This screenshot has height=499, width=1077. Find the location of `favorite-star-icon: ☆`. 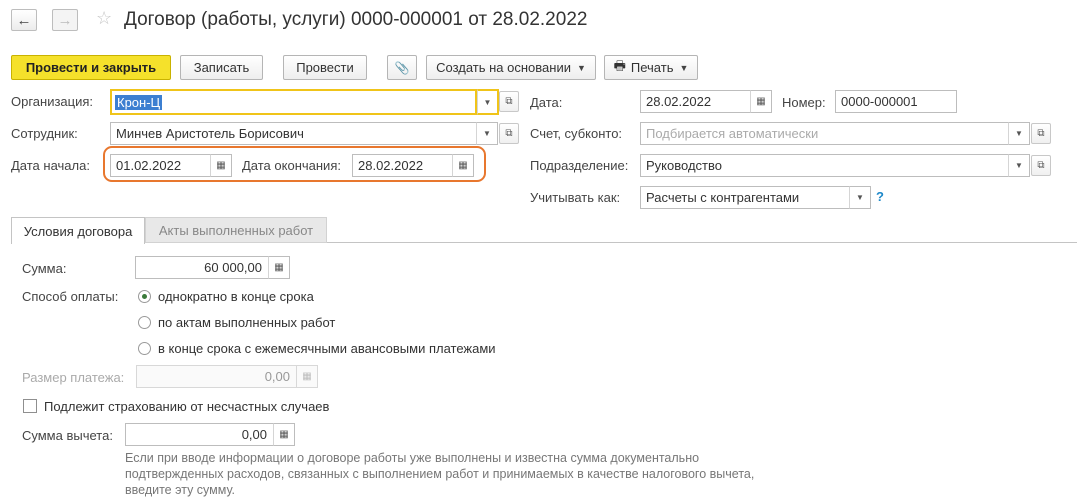

favorite-star-icon: ☆ is located at coordinates (104, 18).